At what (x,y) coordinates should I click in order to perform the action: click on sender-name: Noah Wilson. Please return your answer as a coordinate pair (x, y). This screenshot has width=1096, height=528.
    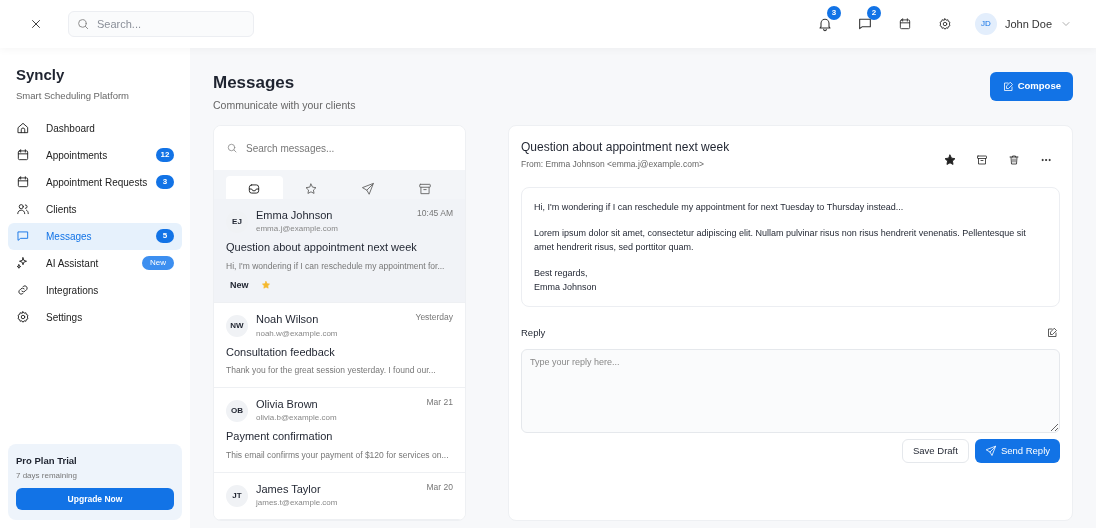
    Looking at the image, I should click on (288, 319).